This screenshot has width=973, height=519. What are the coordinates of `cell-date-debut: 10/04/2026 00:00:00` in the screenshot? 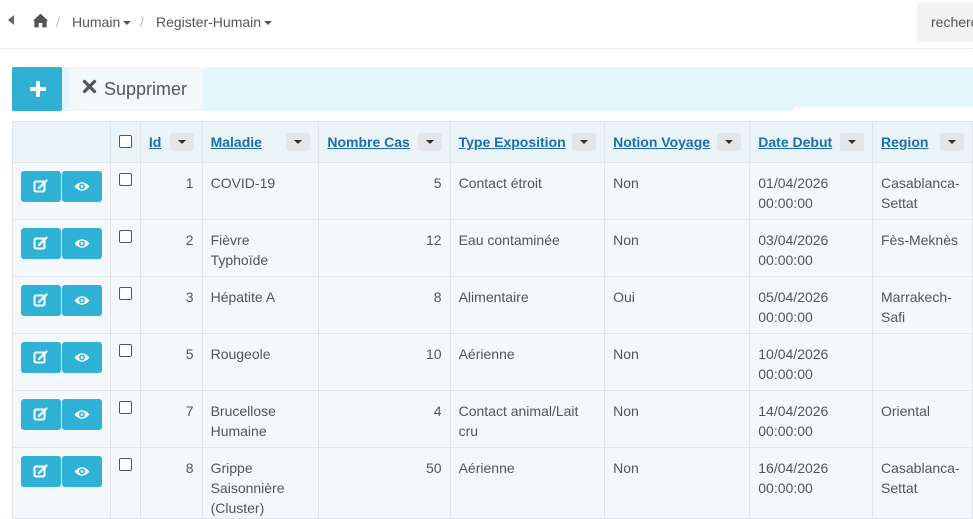 It's located at (811, 362).